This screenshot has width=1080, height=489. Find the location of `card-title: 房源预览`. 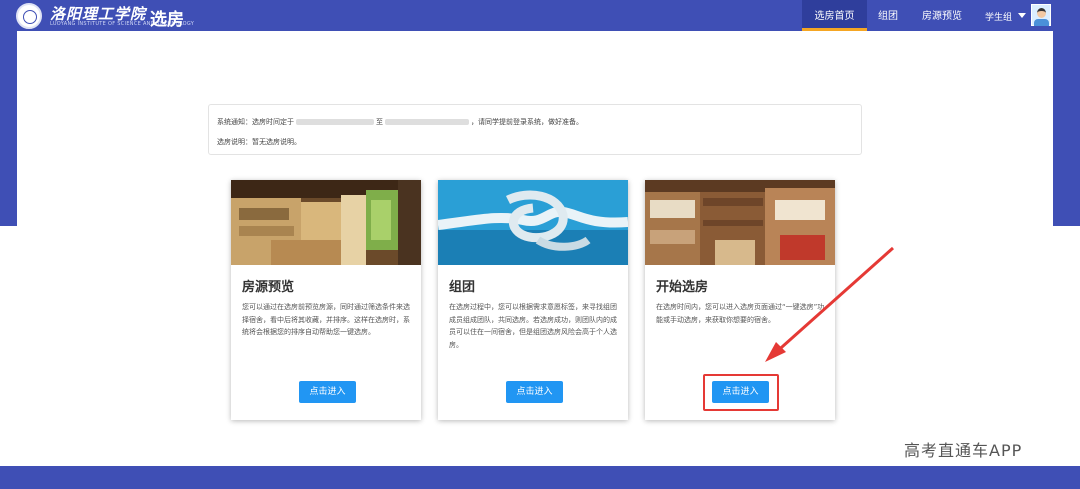

card-title: 房源预览 is located at coordinates (268, 287).